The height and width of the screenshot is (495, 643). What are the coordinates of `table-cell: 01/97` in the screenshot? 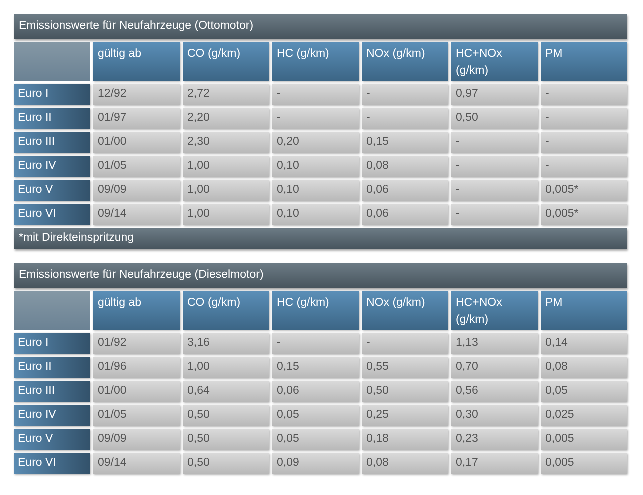 It's located at (136, 118).